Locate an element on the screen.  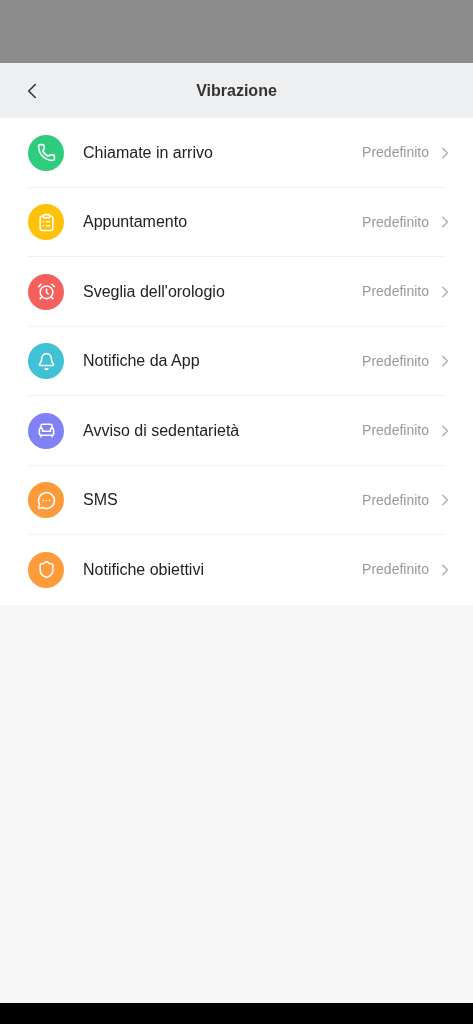
settings-row: Notifiche obiettivi Predefinito is located at coordinates (236, 570).